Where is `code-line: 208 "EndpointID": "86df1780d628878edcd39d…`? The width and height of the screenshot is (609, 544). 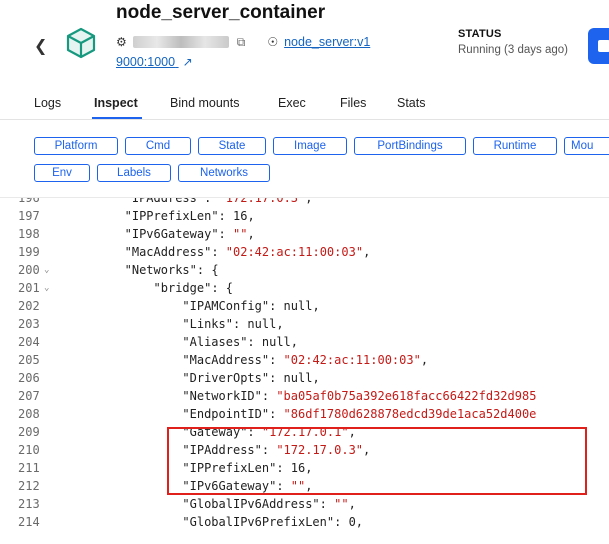 code-line: 208 "EndpointID": "86df1780d628878edcd39d… is located at coordinates (304, 414).